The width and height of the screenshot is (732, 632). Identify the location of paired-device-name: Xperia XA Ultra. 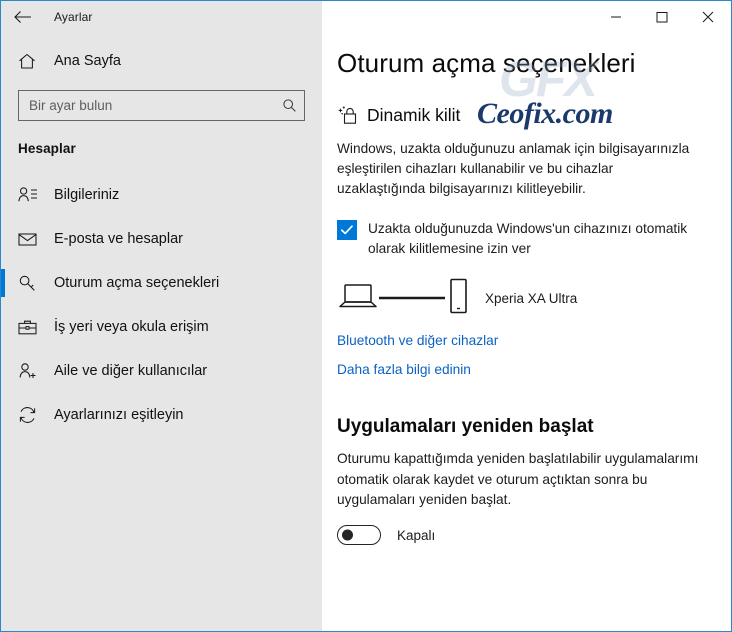
(531, 298).